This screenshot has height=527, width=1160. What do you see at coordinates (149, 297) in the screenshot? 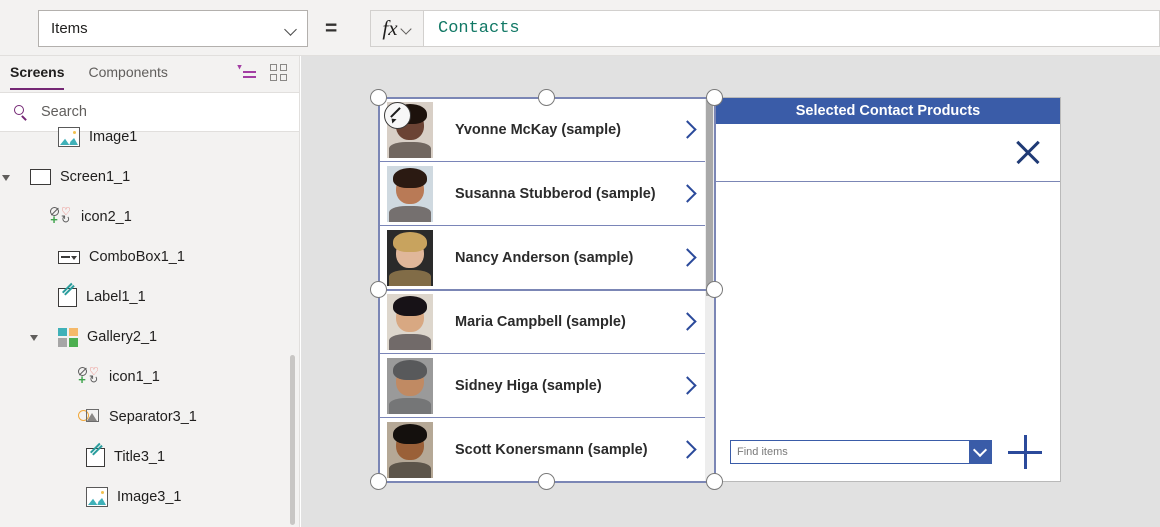
I see `tree-item-label1_1: Label1_1` at bounding box center [149, 297].